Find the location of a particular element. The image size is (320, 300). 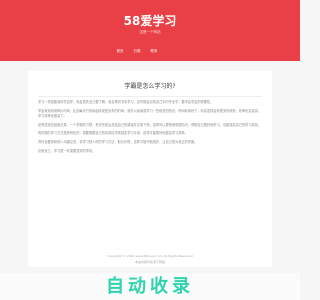

nav-item-category: 分类 is located at coordinates (137, 51).